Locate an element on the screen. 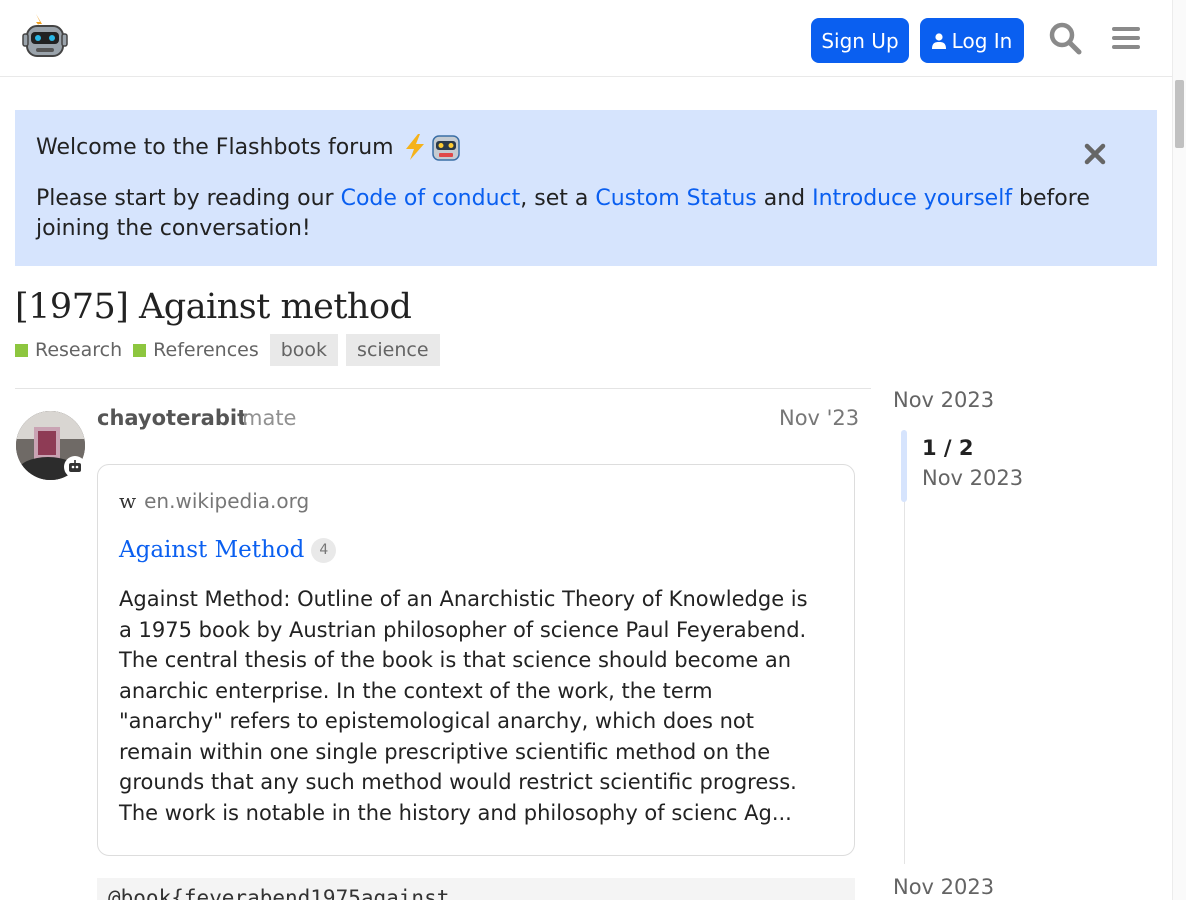 This screenshot has width=1186, height=900. robot-icon is located at coordinates (445, 148).